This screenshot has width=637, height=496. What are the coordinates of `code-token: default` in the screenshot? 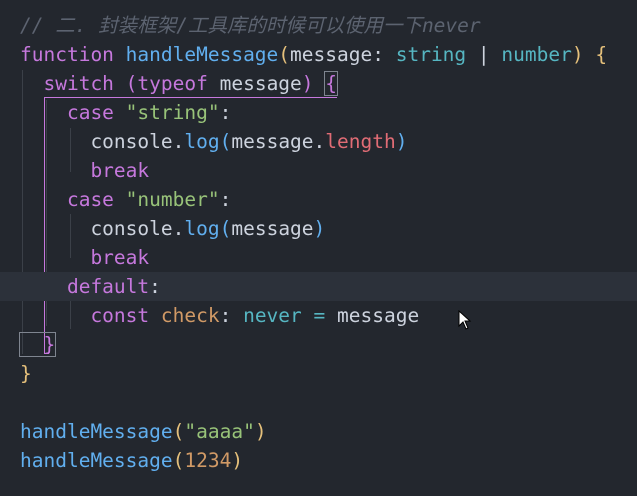 It's located at (85, 286).